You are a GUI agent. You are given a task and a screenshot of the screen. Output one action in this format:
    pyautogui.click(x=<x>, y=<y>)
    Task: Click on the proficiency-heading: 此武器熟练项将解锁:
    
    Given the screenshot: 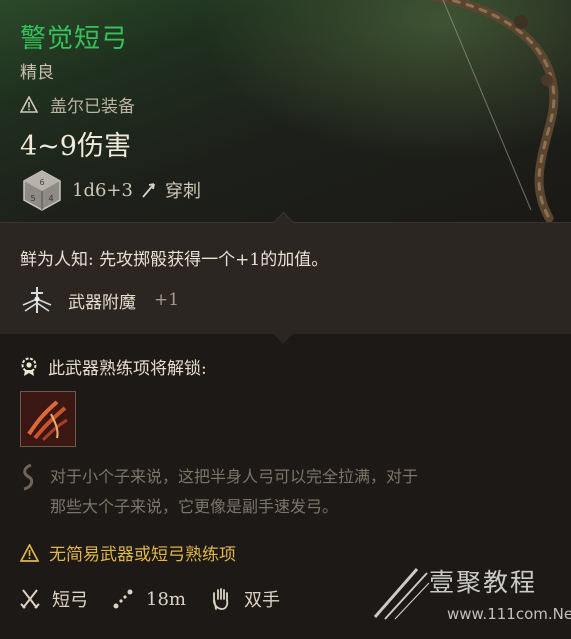 What is the action you would take?
    pyautogui.click(x=127, y=369)
    